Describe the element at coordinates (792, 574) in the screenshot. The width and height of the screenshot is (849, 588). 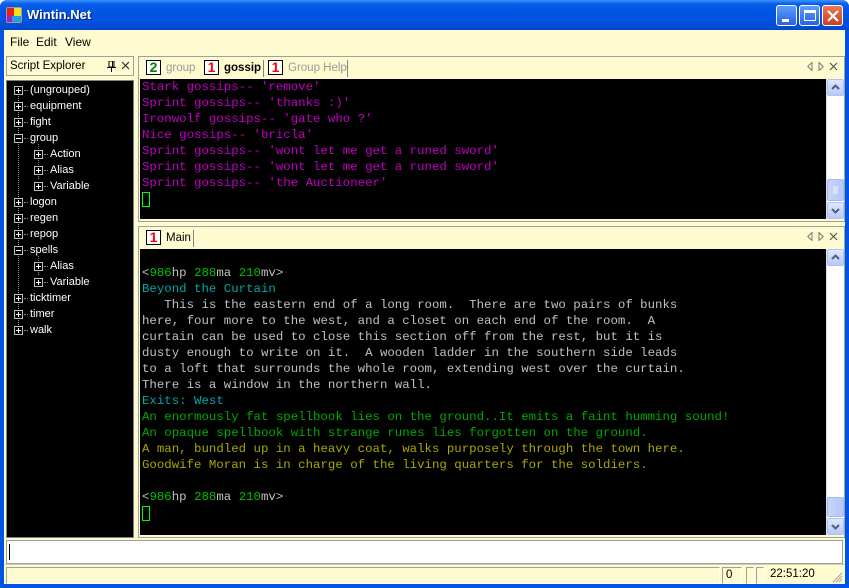
I see `status-clock: 22:51:20` at that location.